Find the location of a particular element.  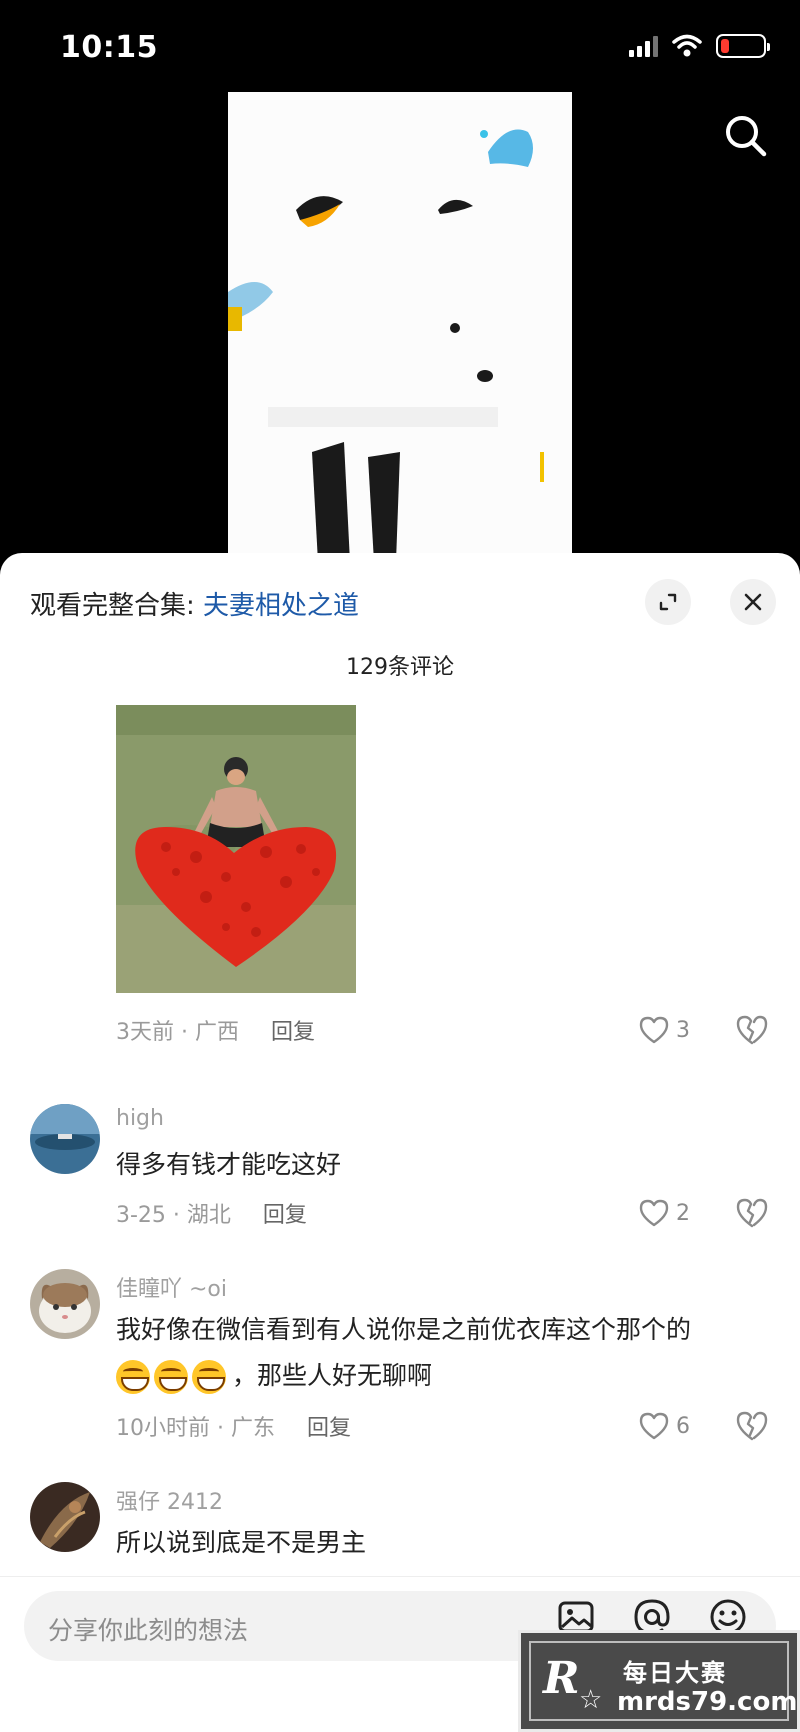

like-button: 3 is located at coordinates (664, 1030).